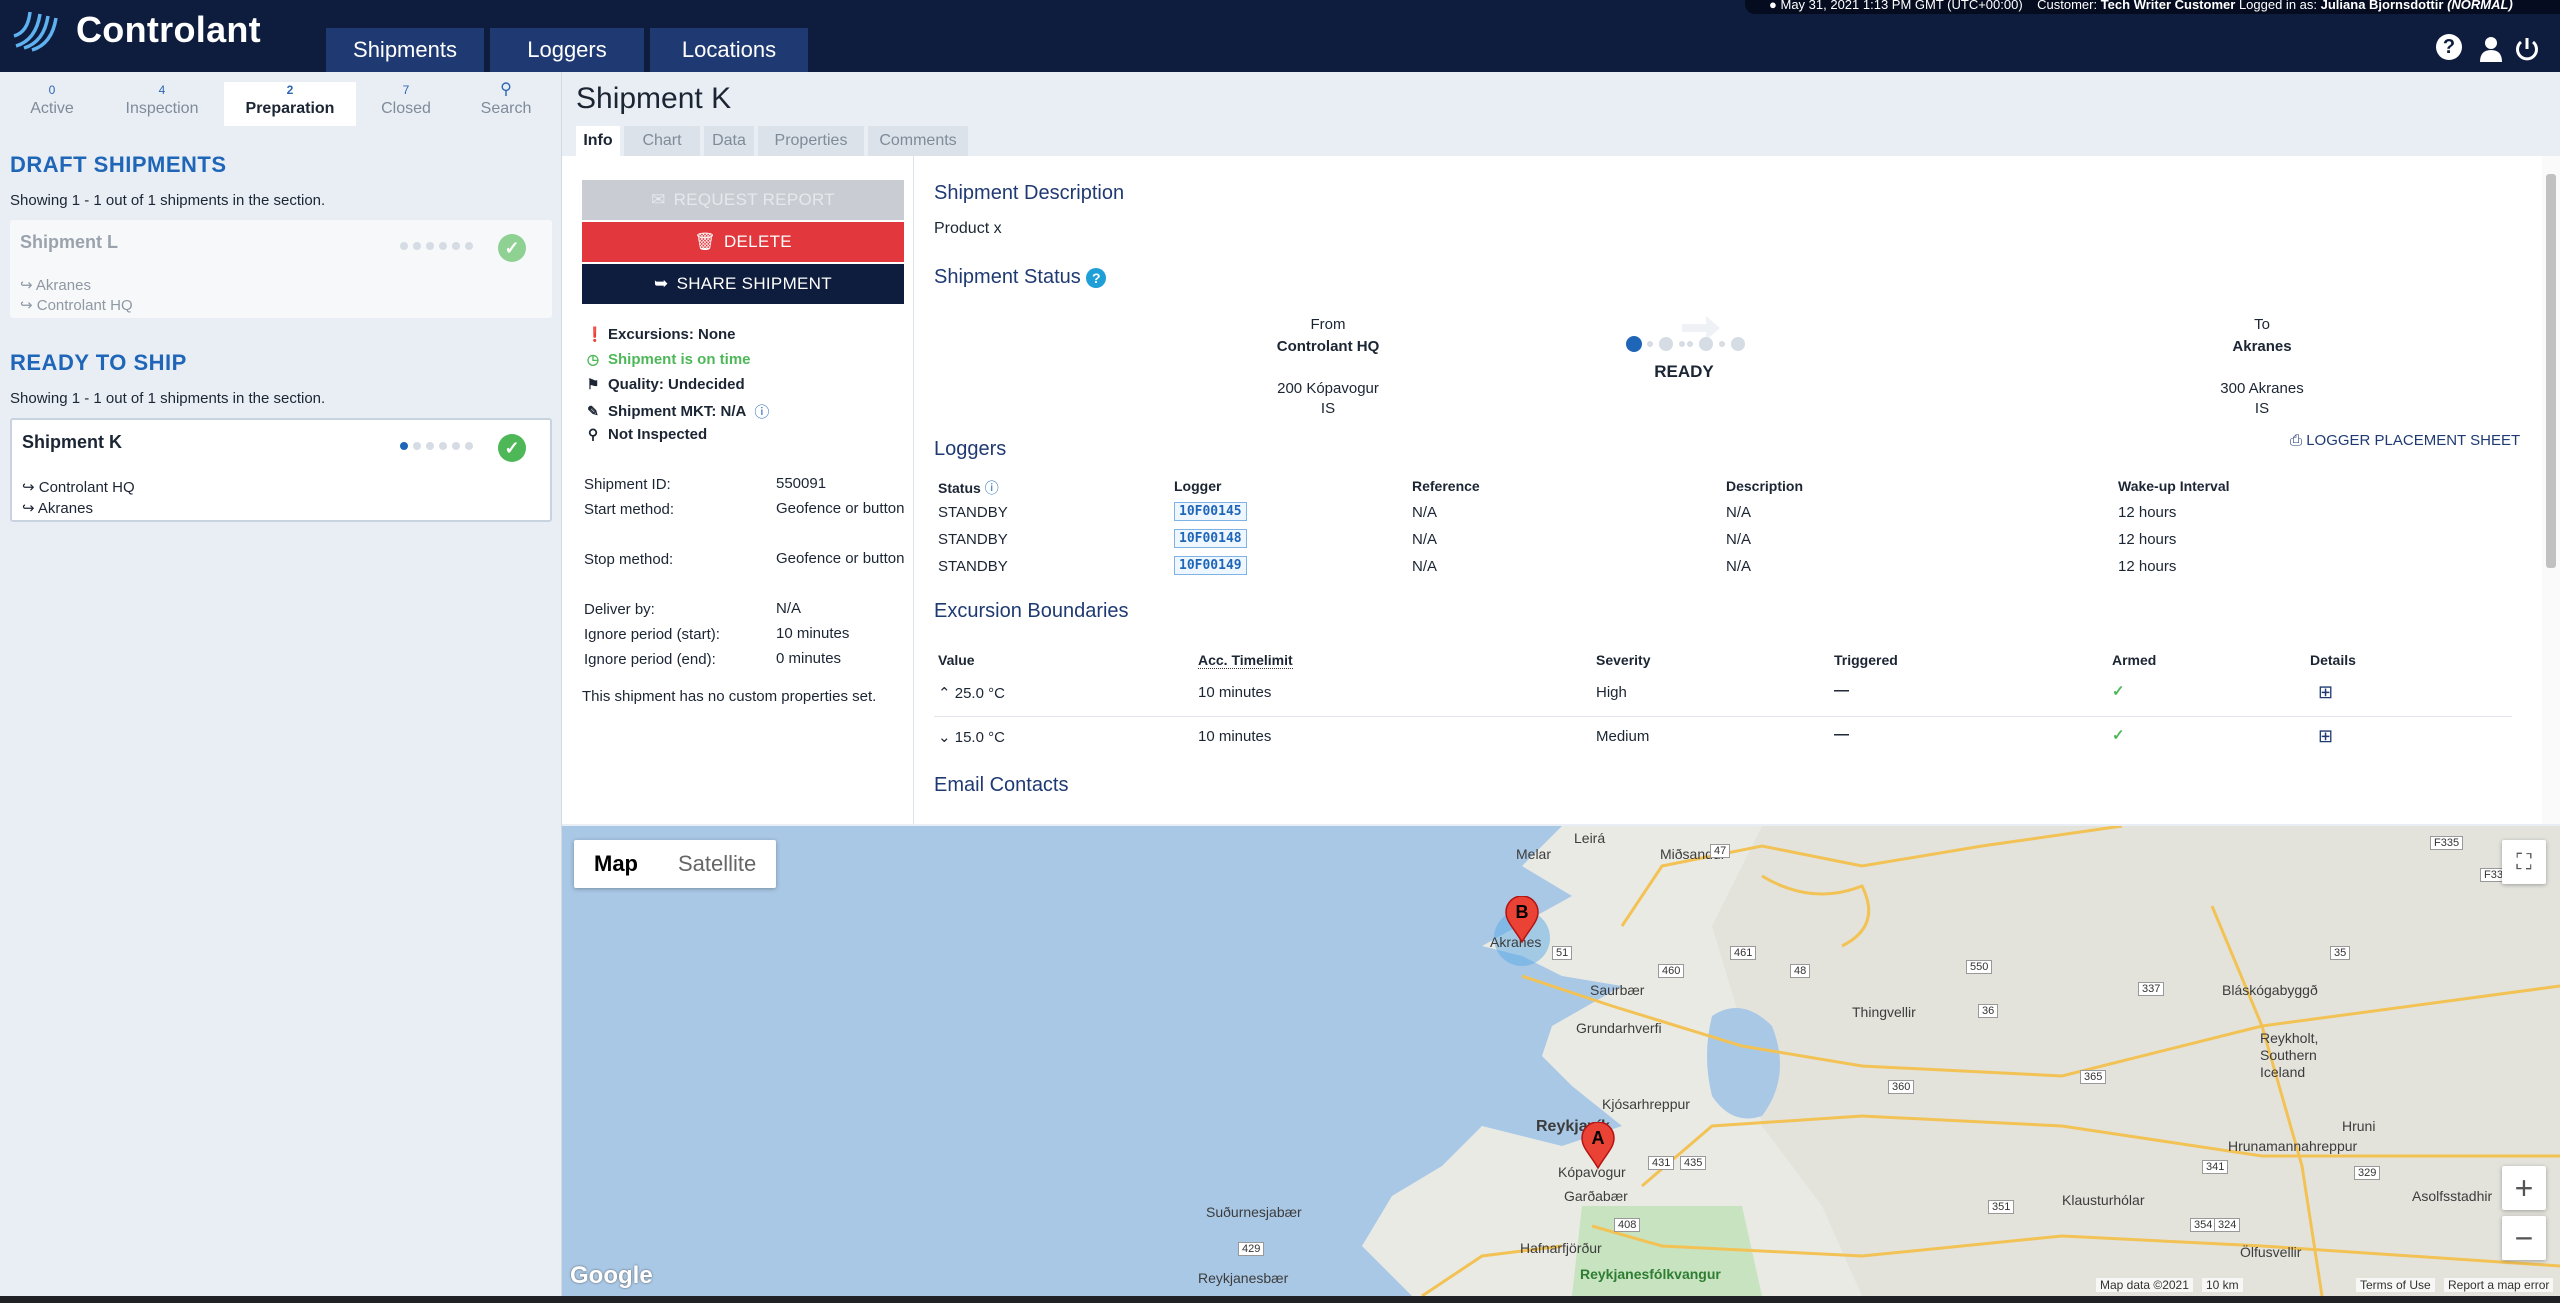 The width and height of the screenshot is (2560, 1303). Describe the element at coordinates (2227, 1225) in the screenshot. I see `road-number: 324` at that location.